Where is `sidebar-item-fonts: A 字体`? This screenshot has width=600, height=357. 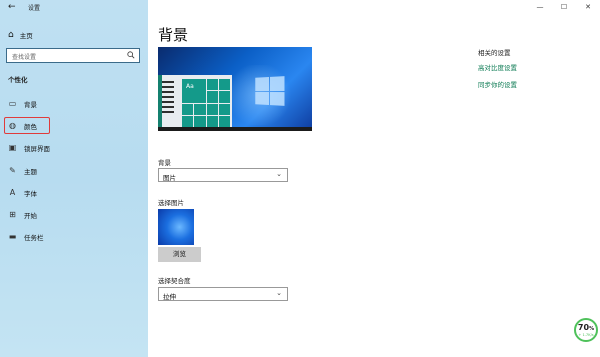 sidebar-item-fonts: A 字体 is located at coordinates (76, 192).